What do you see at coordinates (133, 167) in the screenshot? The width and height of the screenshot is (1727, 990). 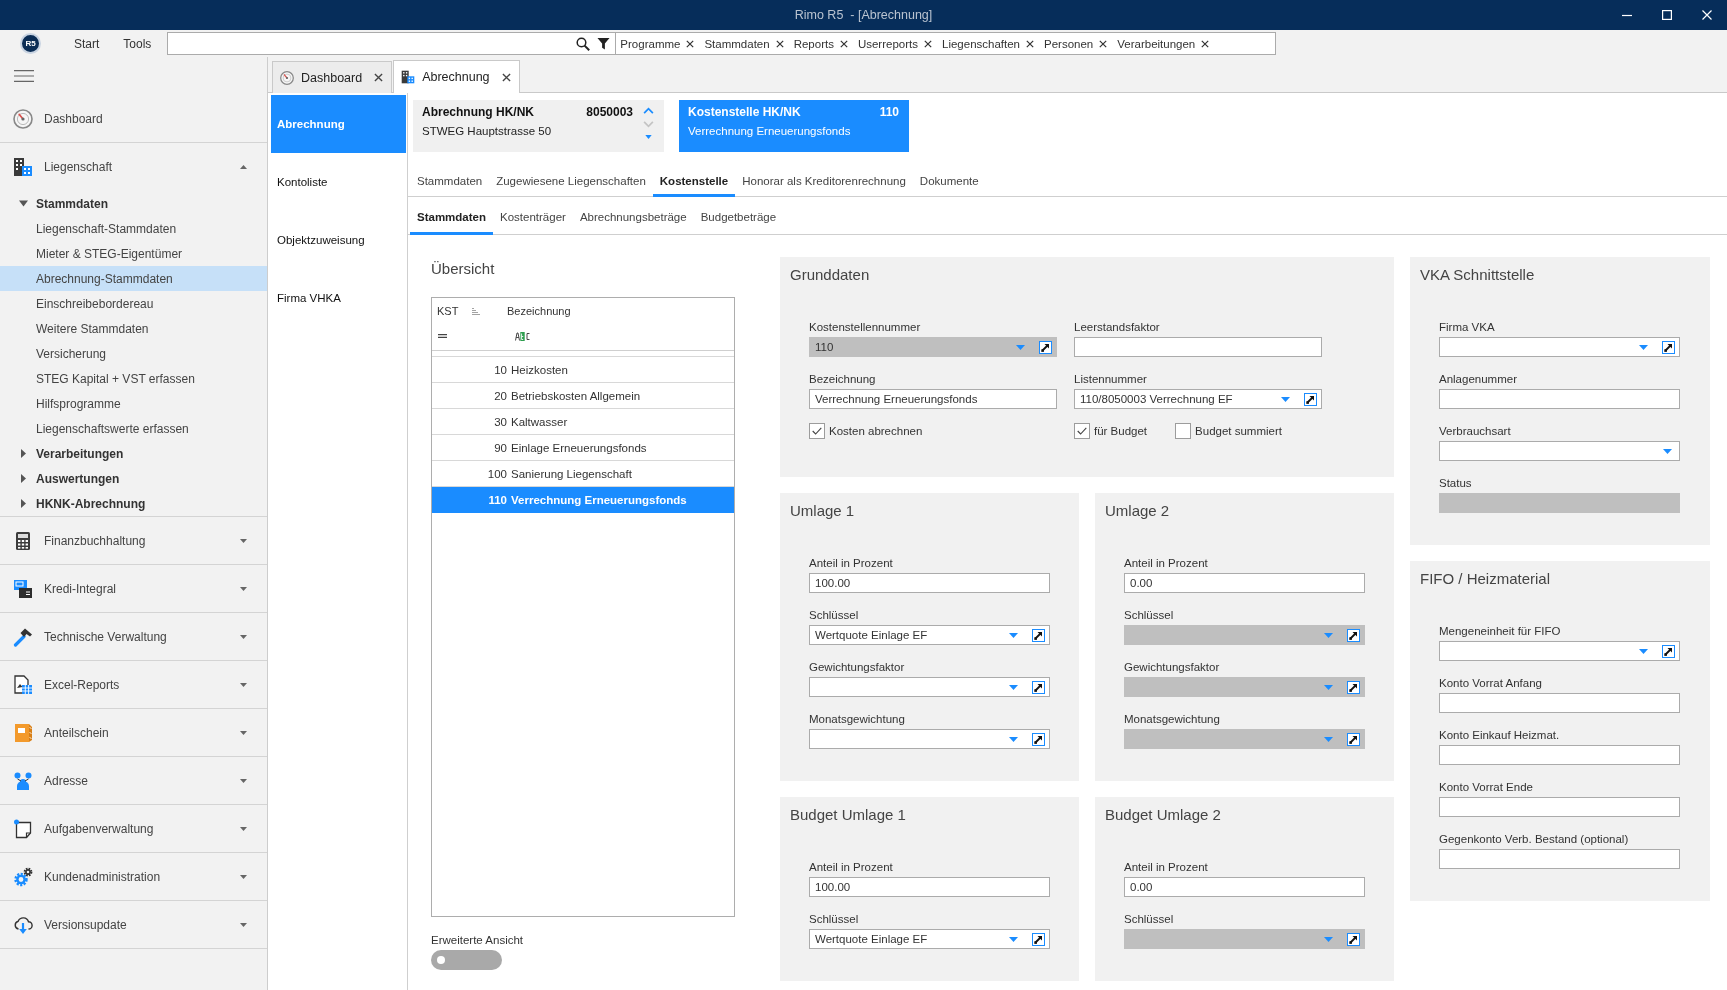 I see `sidebar-item: Liegenschaft` at bounding box center [133, 167].